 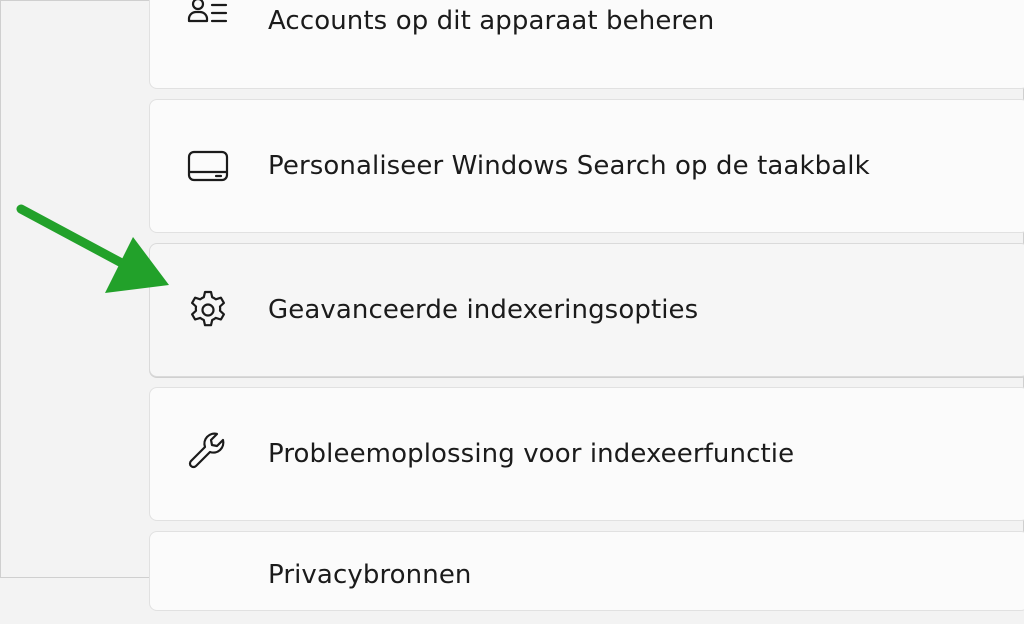 I want to click on taskbar-icon, so click(x=208, y=166).